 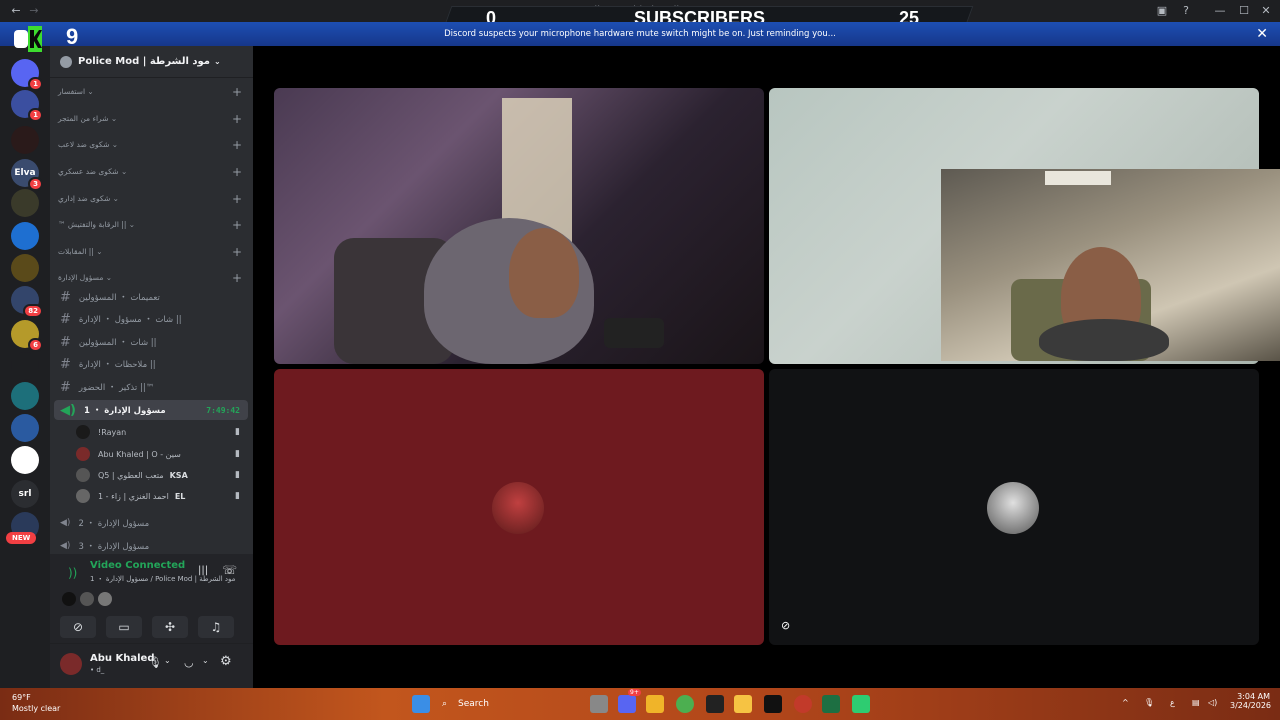 What do you see at coordinates (122, 658) in the screenshot?
I see `user-name: Abu Khaled` at bounding box center [122, 658].